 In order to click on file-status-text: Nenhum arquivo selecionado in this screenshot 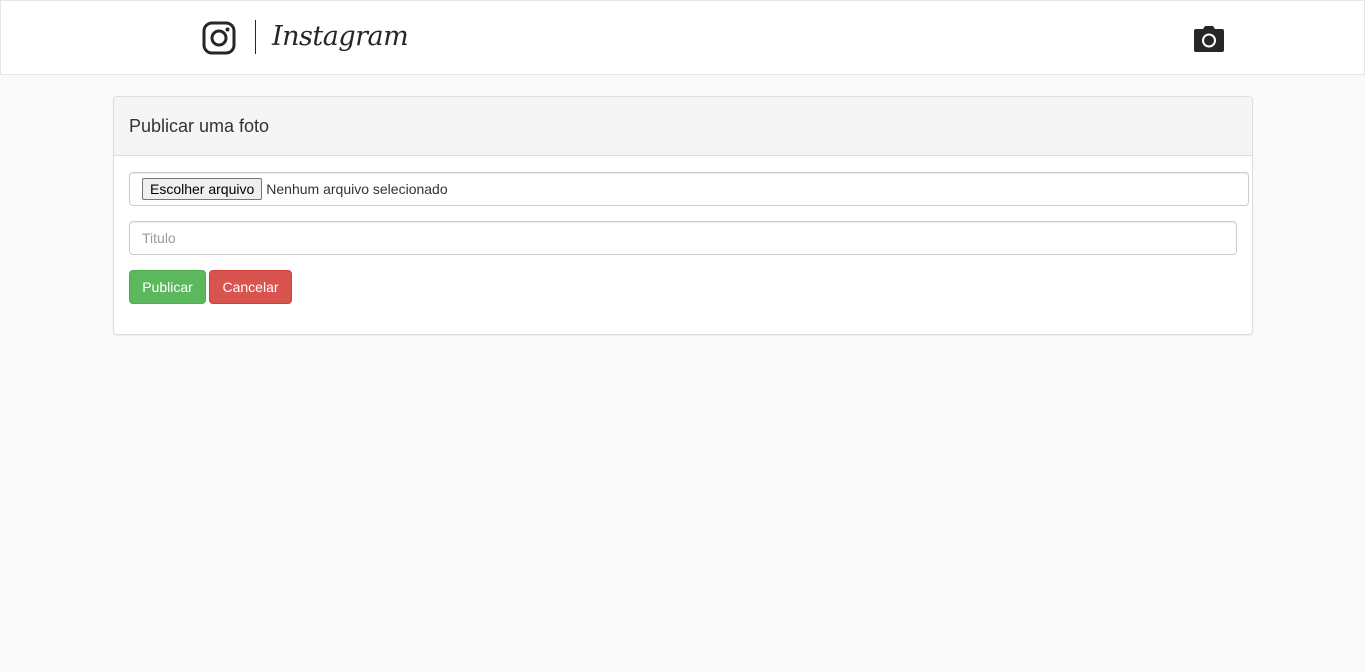, I will do `click(357, 189)`.